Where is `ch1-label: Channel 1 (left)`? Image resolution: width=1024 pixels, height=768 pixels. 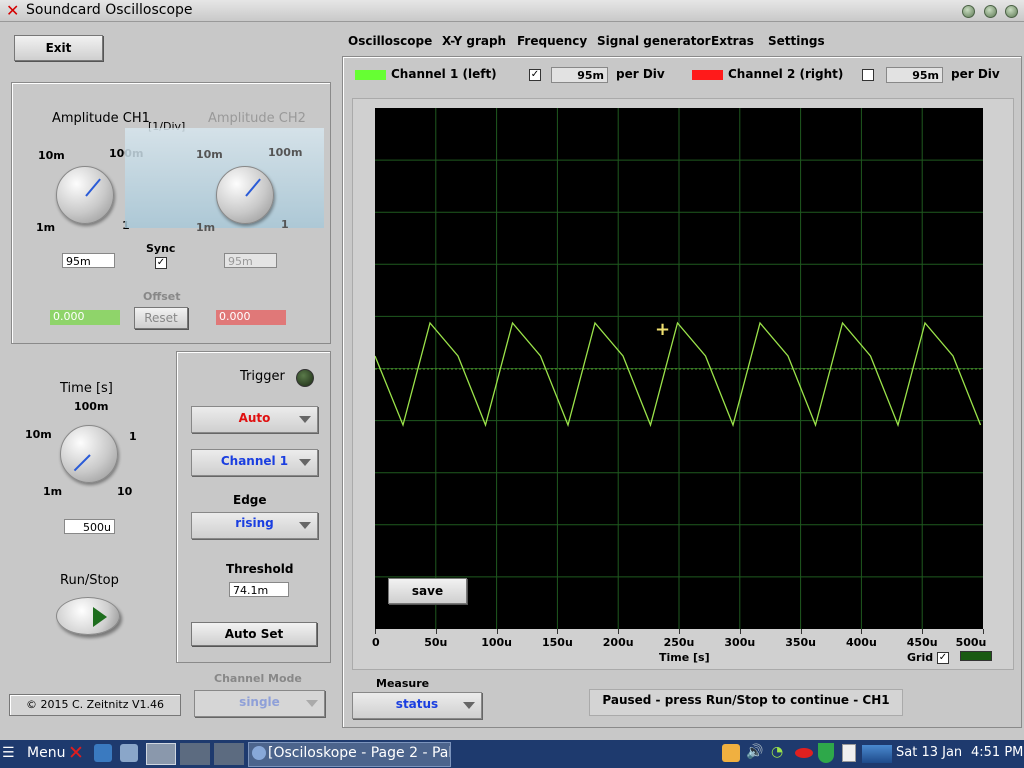
ch1-label: Channel 1 (left) is located at coordinates (444, 74).